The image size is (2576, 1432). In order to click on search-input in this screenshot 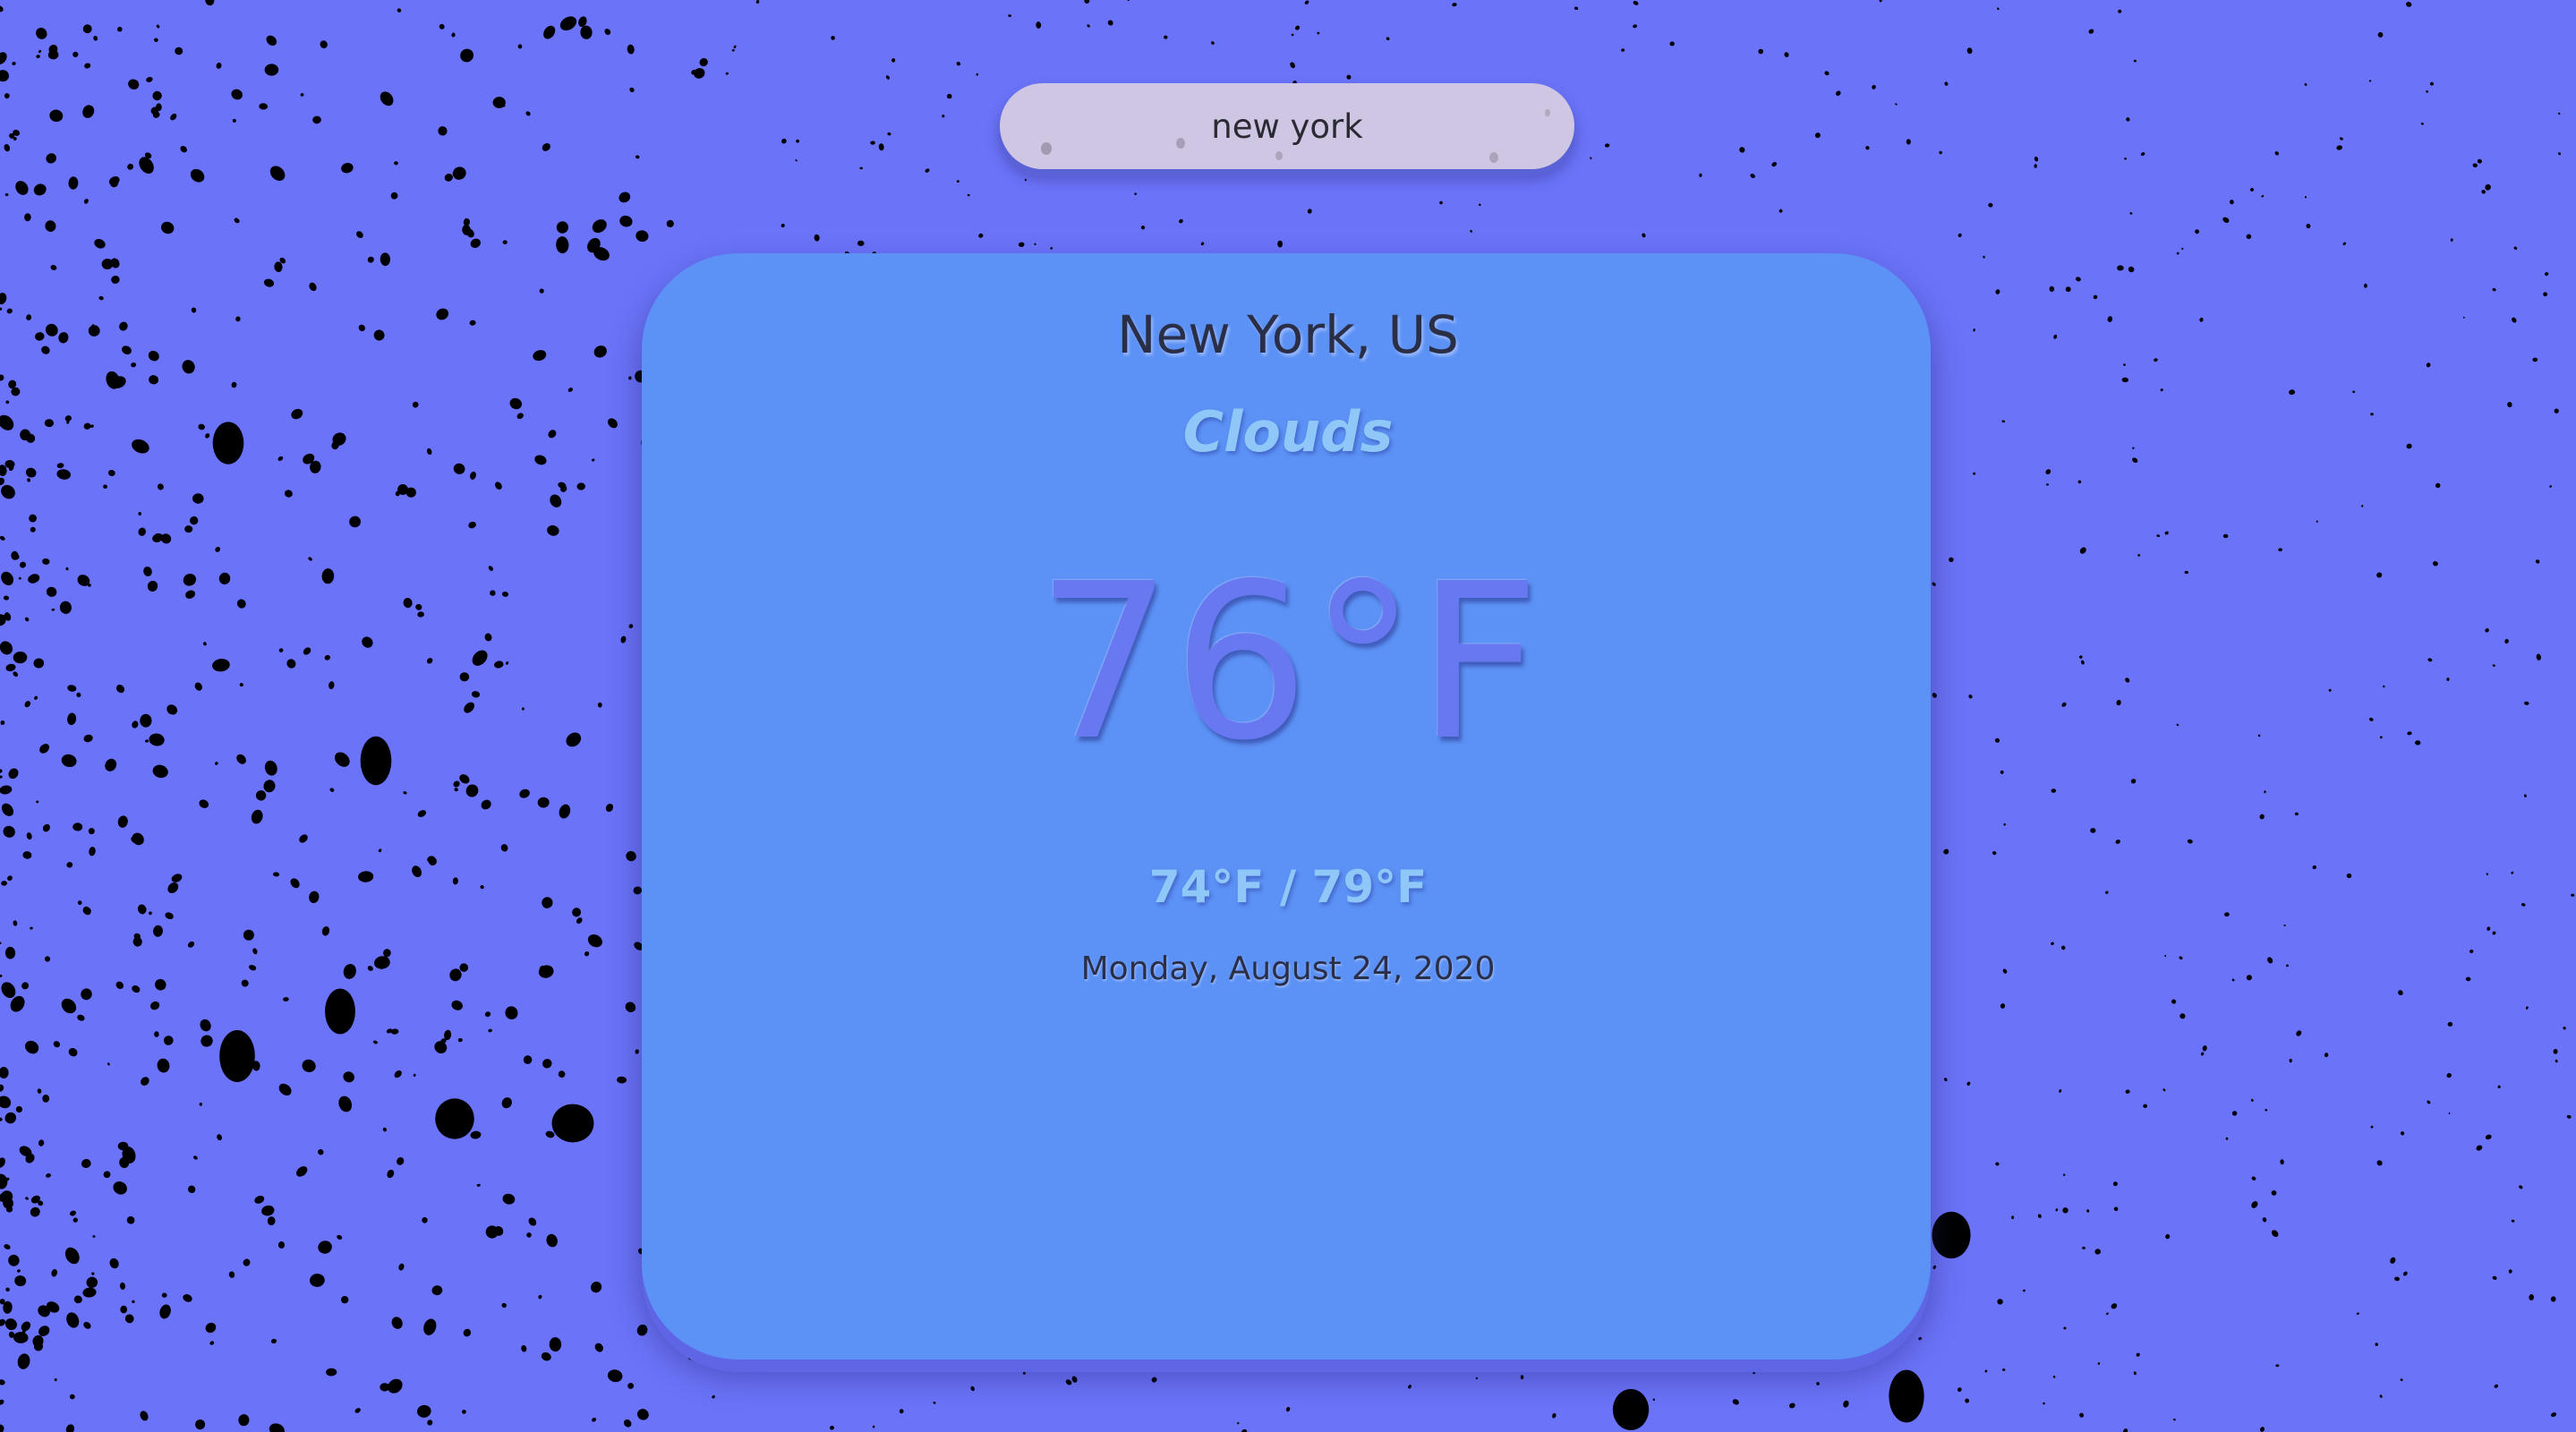, I will do `click(1287, 126)`.